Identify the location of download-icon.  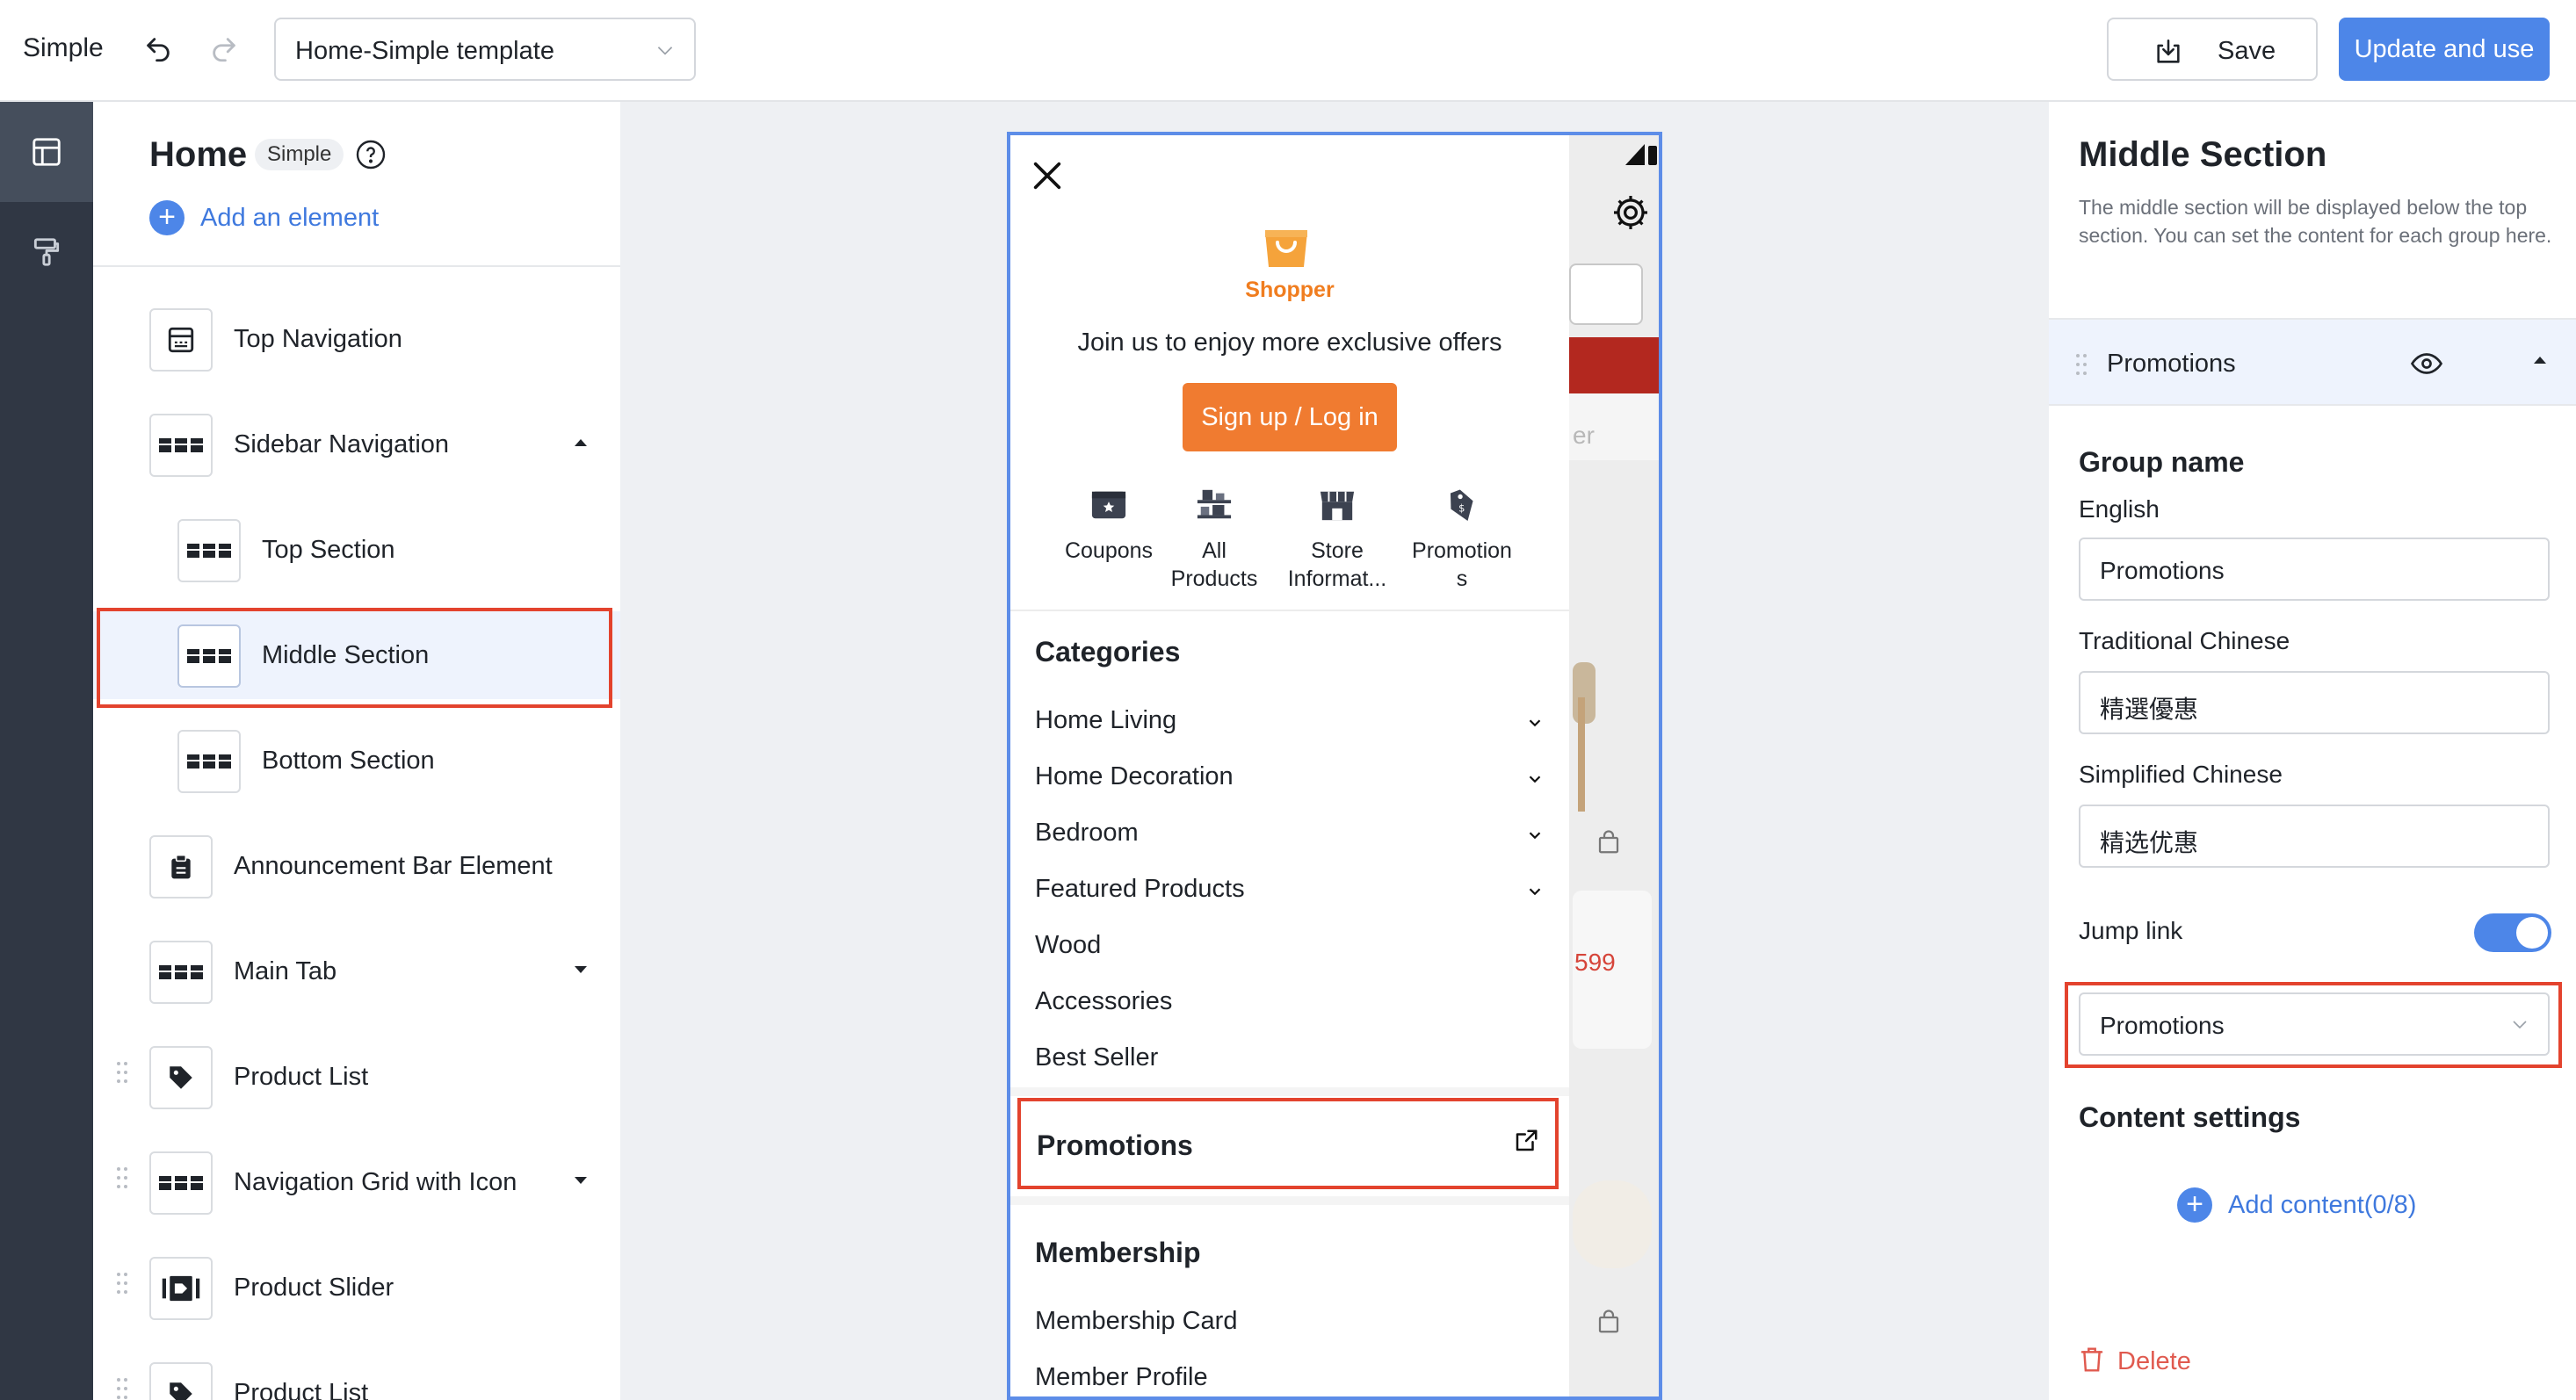
(2168, 54).